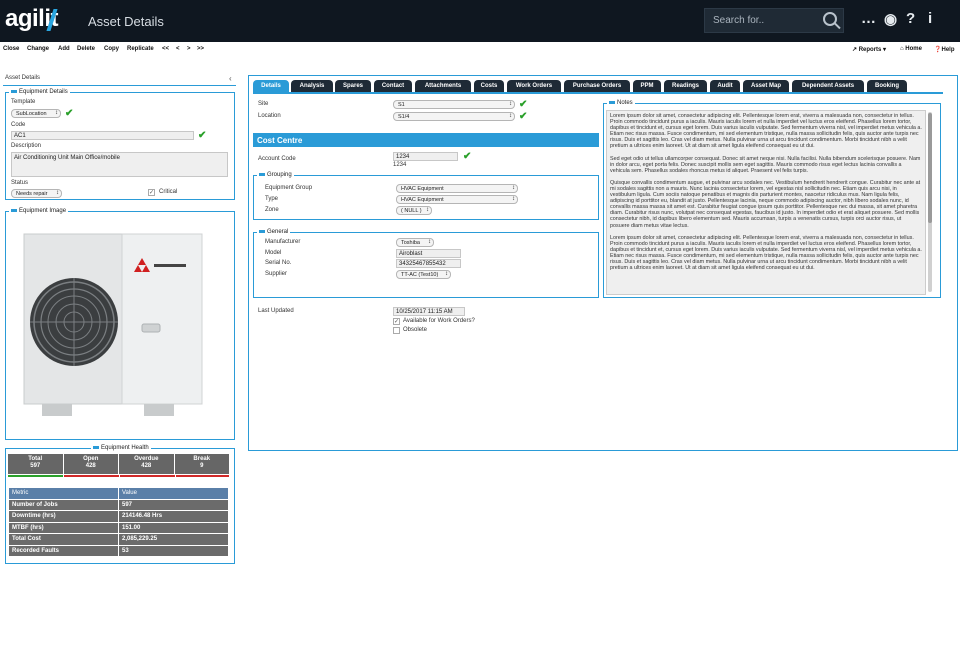 This screenshot has width=960, height=654. Describe the element at coordinates (766, 86) in the screenshot. I see `tab-asset-map: Asset Map` at that location.